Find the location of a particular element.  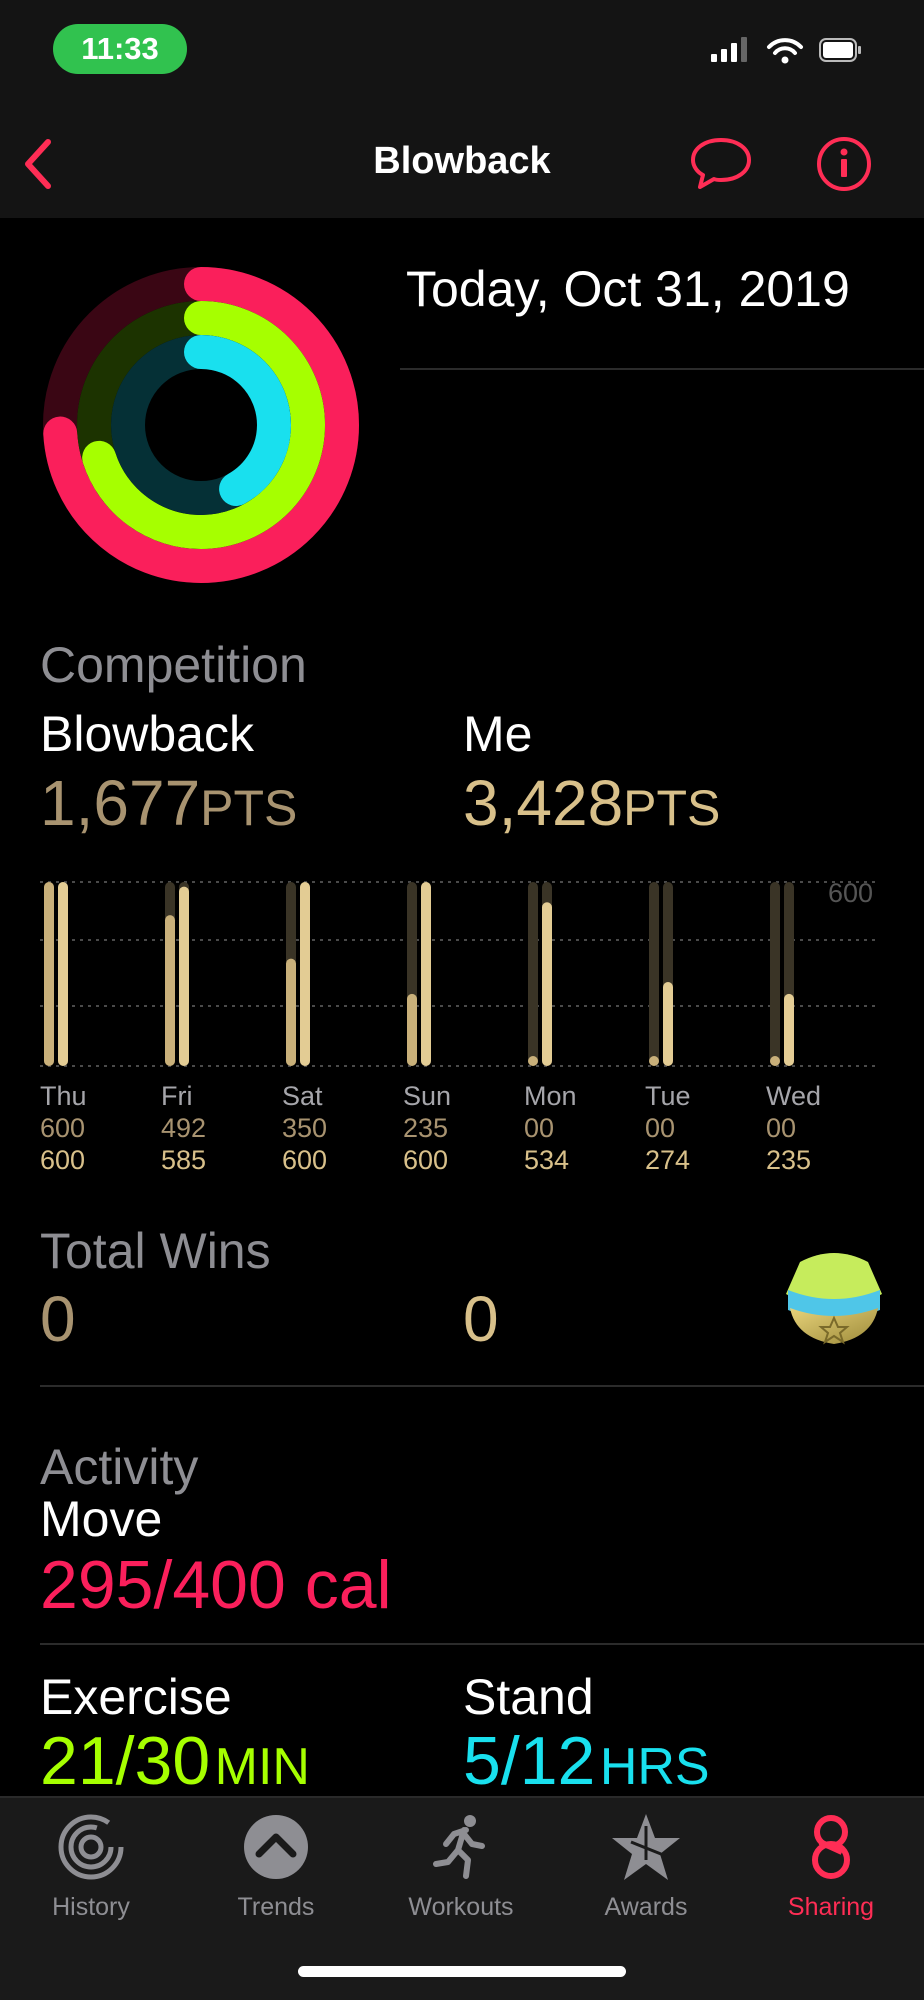

tab-history: History is located at coordinates (91, 1867).